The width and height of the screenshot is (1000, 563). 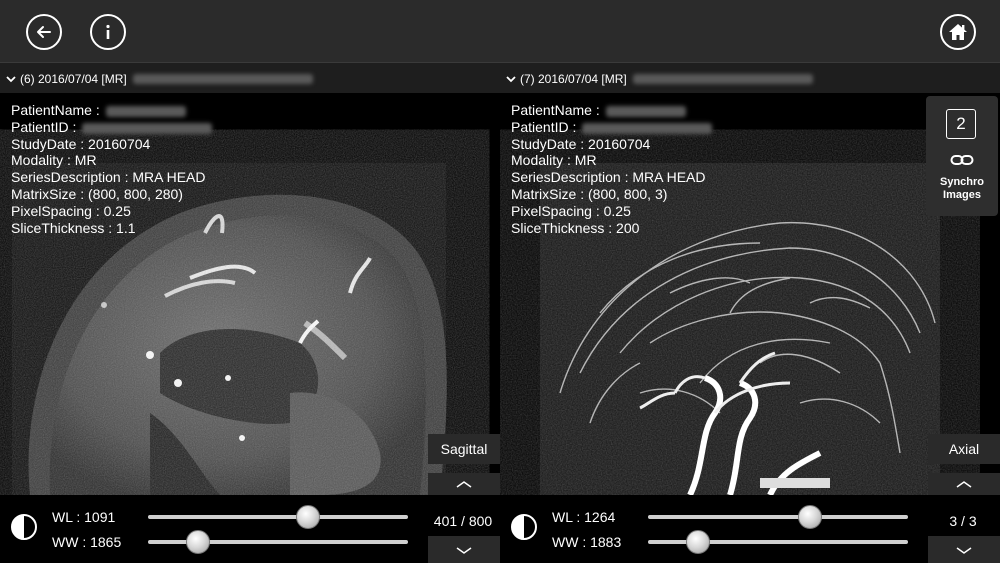 I want to click on slice-counter: 3 / 3, so click(x=963, y=521).